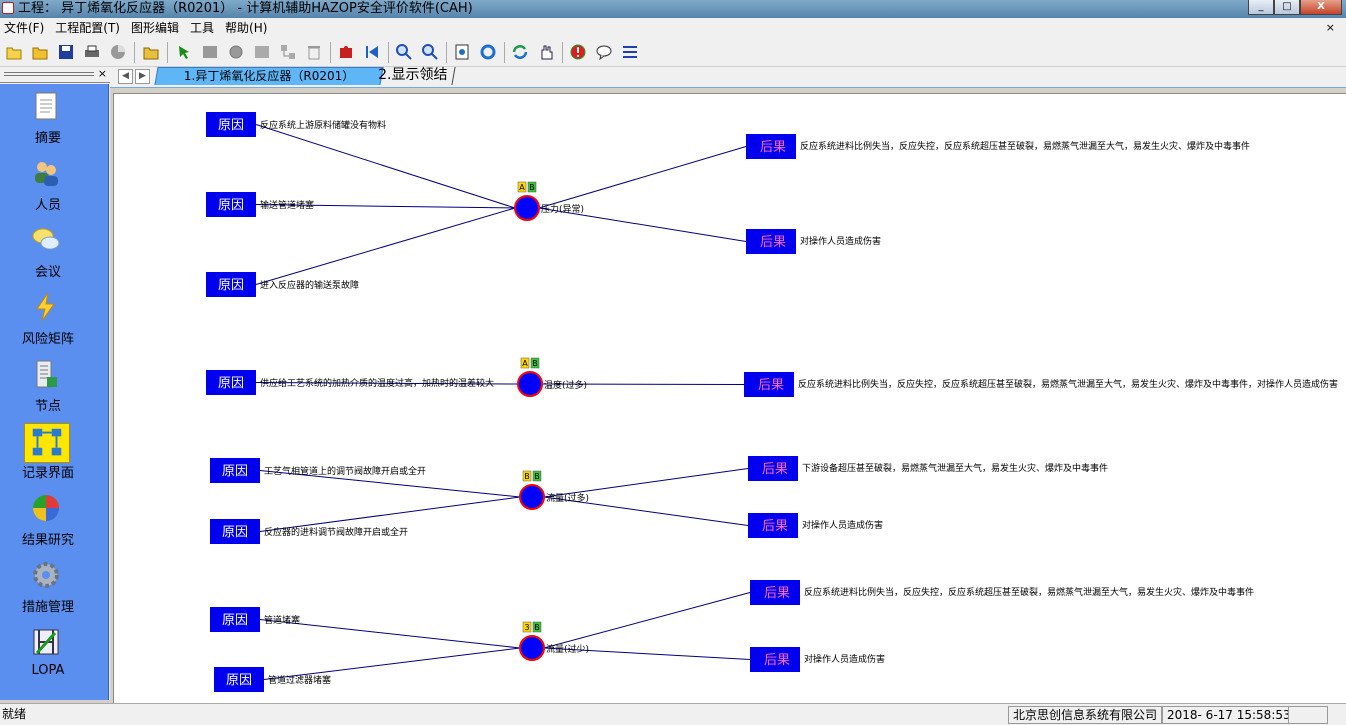 This screenshot has width=1346, height=725. What do you see at coordinates (546, 52) in the screenshot?
I see `hand-pan-icon` at bounding box center [546, 52].